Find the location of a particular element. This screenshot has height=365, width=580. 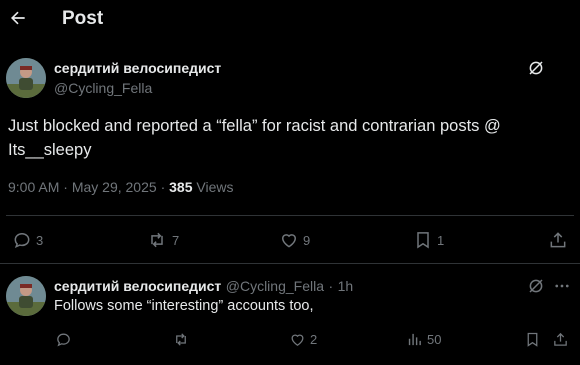

author-handle: @Cycling_Fella is located at coordinates (103, 88).